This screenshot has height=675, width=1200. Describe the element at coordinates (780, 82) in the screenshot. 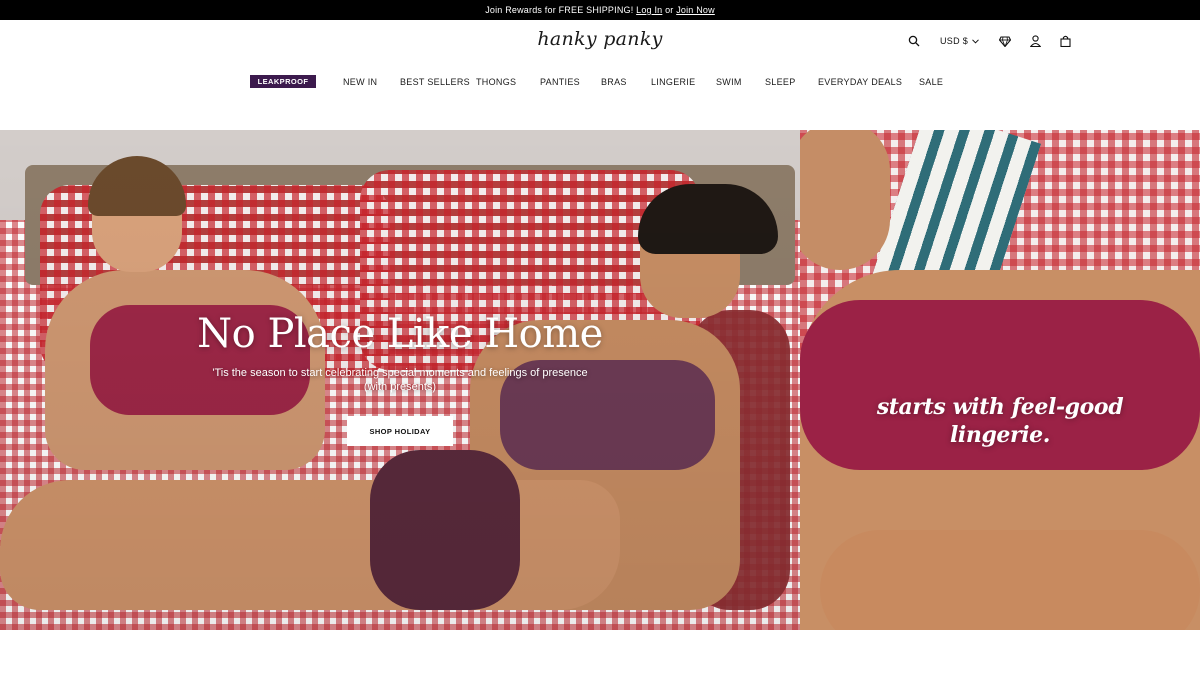

I see `nav-item-sleep: SLEEP` at that location.